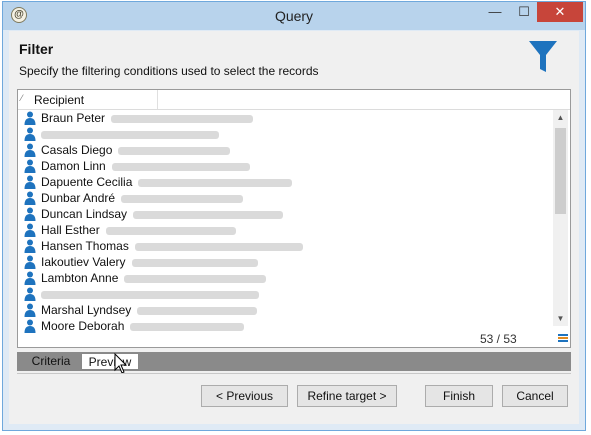  What do you see at coordinates (285, 262) in the screenshot?
I see `table-row: Iakoutiev Valery` at bounding box center [285, 262].